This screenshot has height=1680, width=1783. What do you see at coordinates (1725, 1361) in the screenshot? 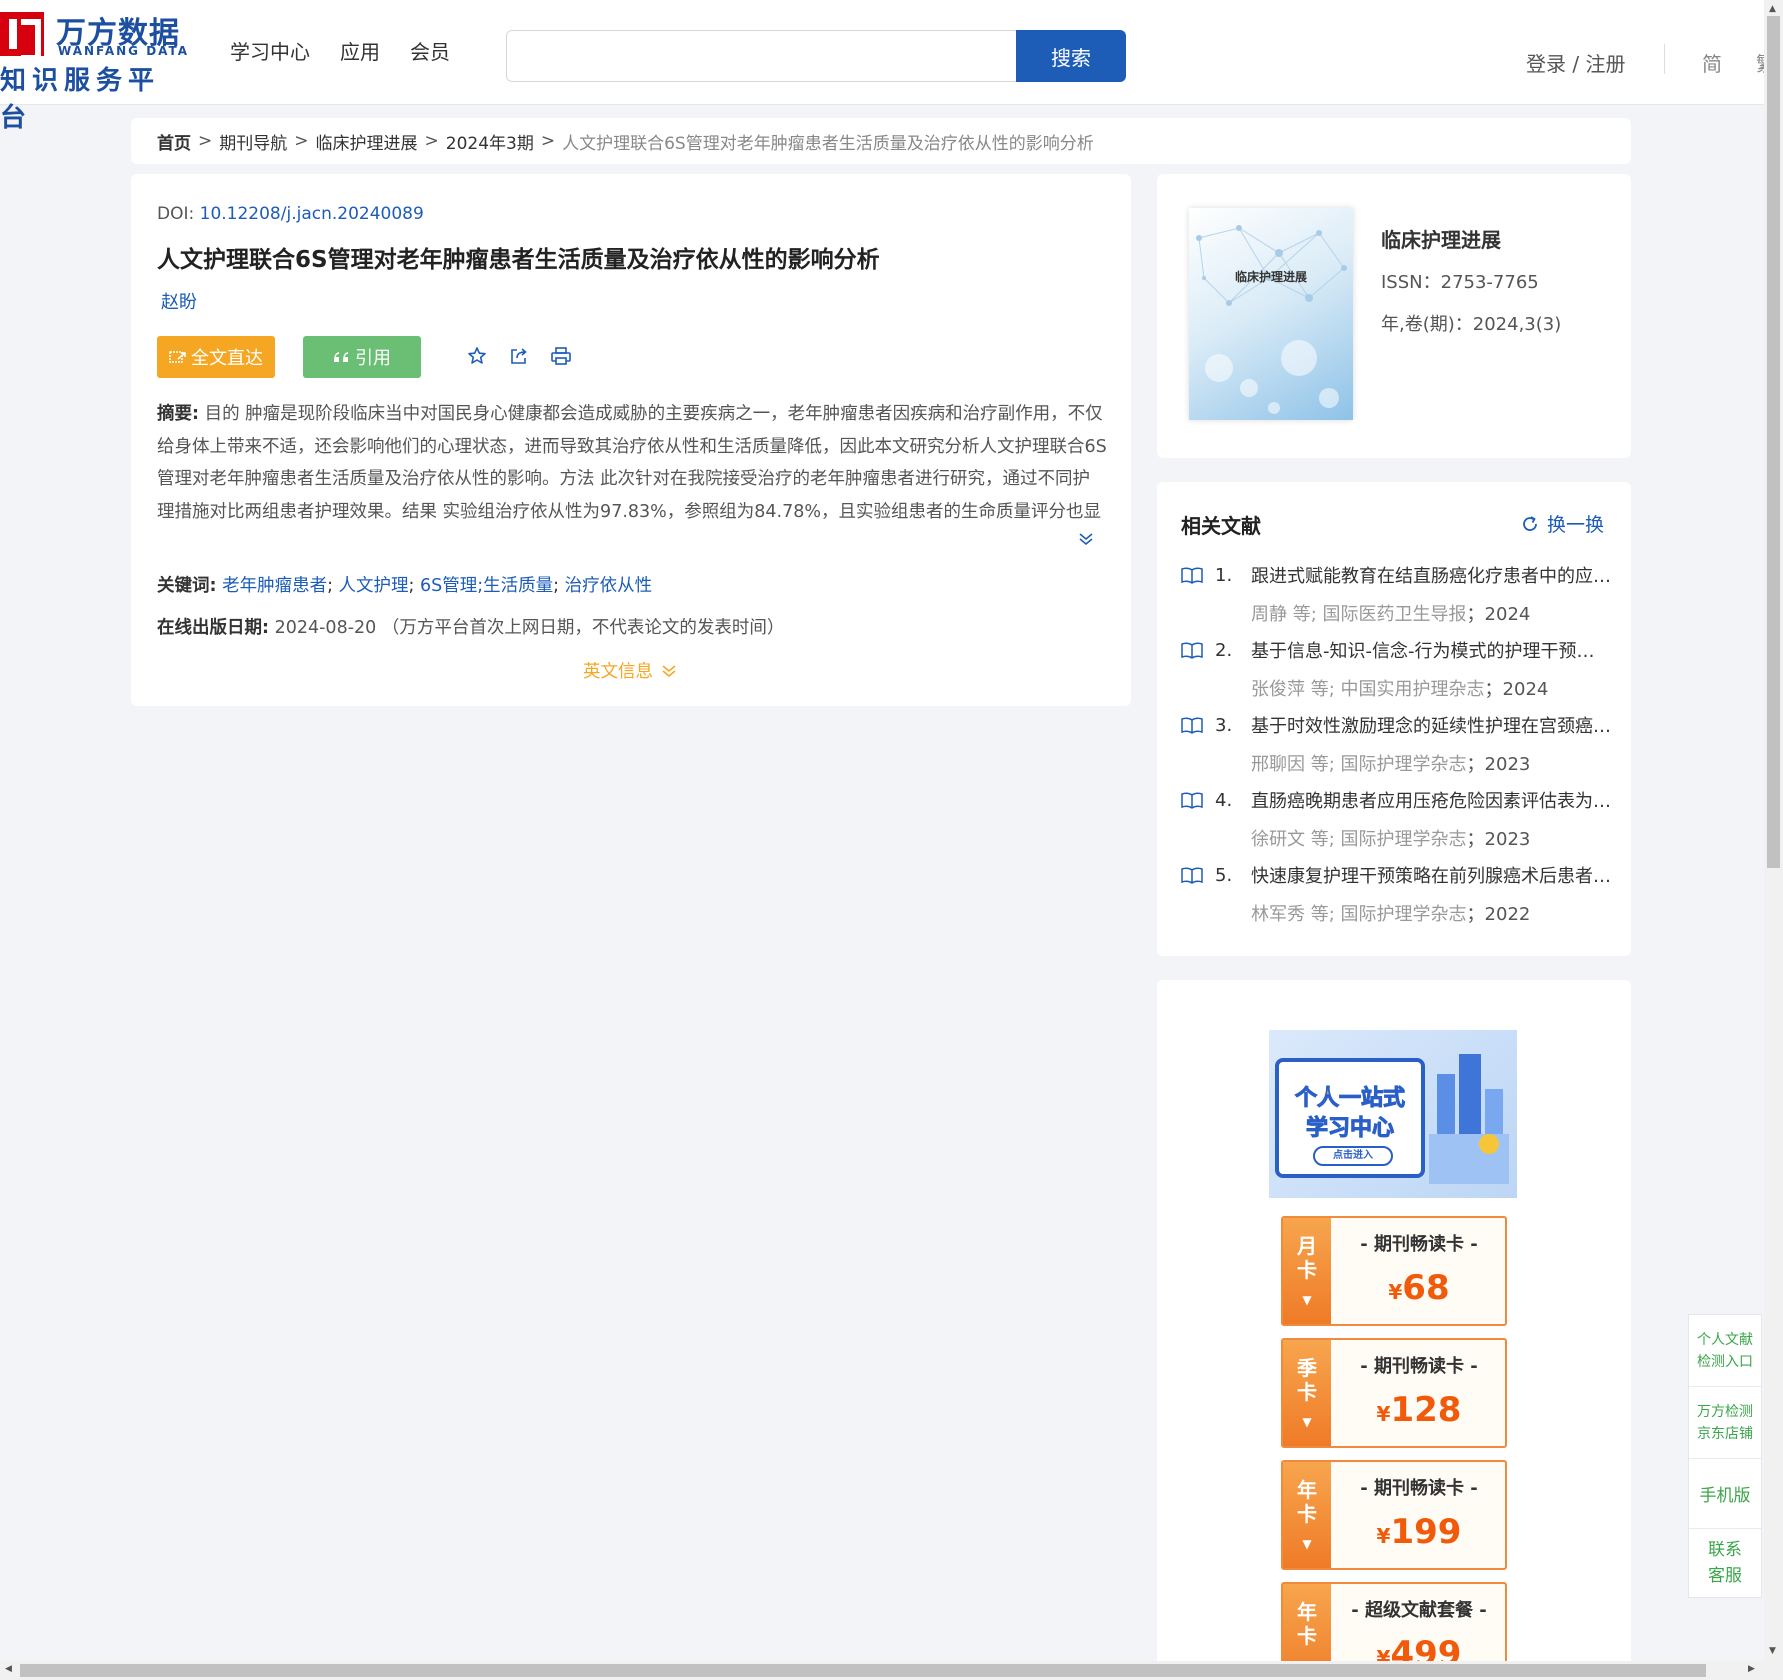
I see `widget-text: 检测入口` at bounding box center [1725, 1361].